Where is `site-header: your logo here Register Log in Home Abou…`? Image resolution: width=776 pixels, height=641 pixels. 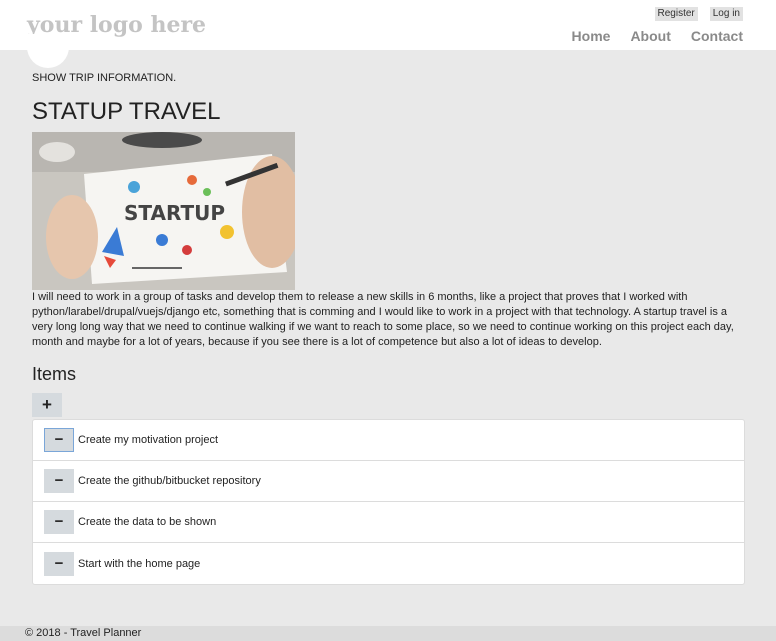
site-header: your logo here Register Log in Home Abou… is located at coordinates (388, 34).